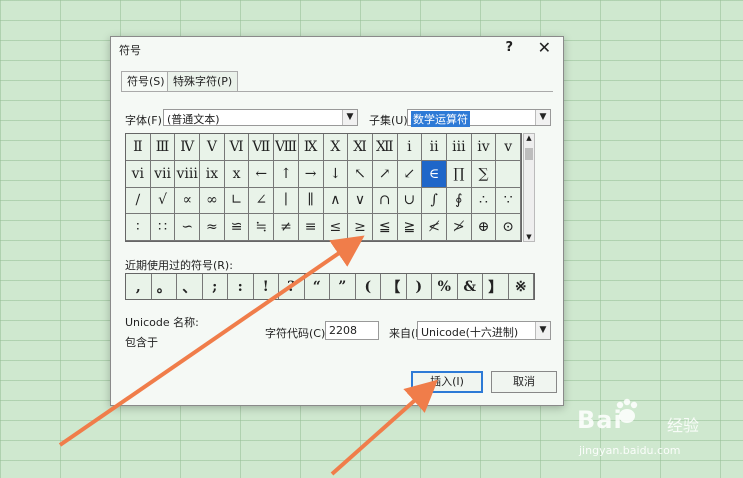  I want to click on symbol-cell: Ⅹ, so click(336, 147).